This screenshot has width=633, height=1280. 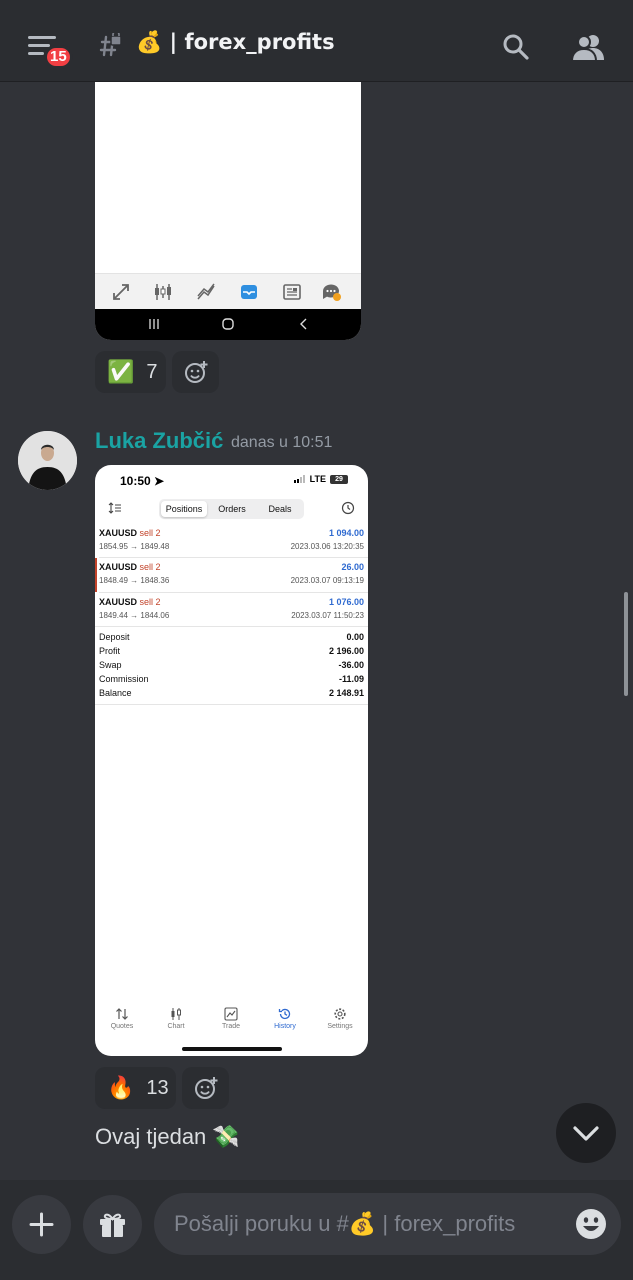 What do you see at coordinates (231, 695) in the screenshot?
I see `summary-row: Balance 2 148.91` at bounding box center [231, 695].